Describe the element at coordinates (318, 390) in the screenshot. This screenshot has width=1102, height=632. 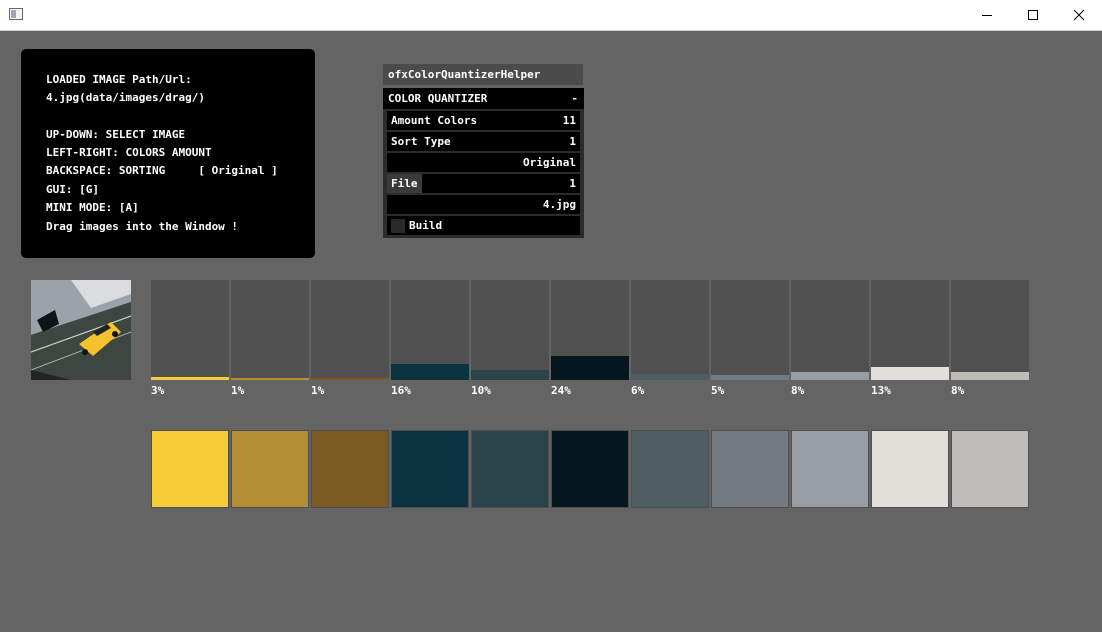
I see `percent-label-3: 1%` at that location.